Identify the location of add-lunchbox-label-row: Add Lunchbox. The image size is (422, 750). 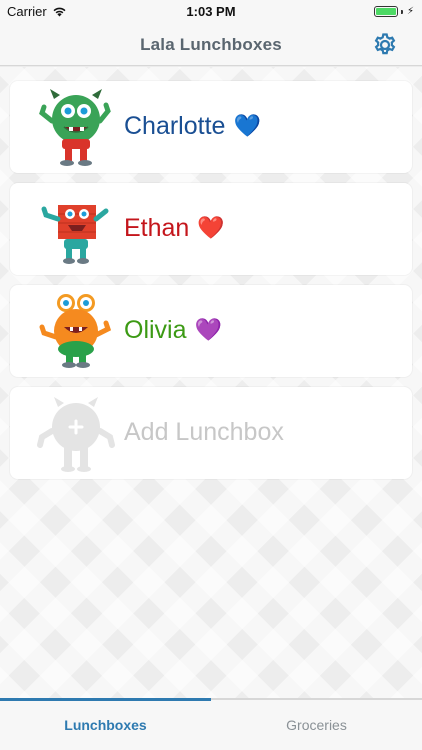
(204, 432).